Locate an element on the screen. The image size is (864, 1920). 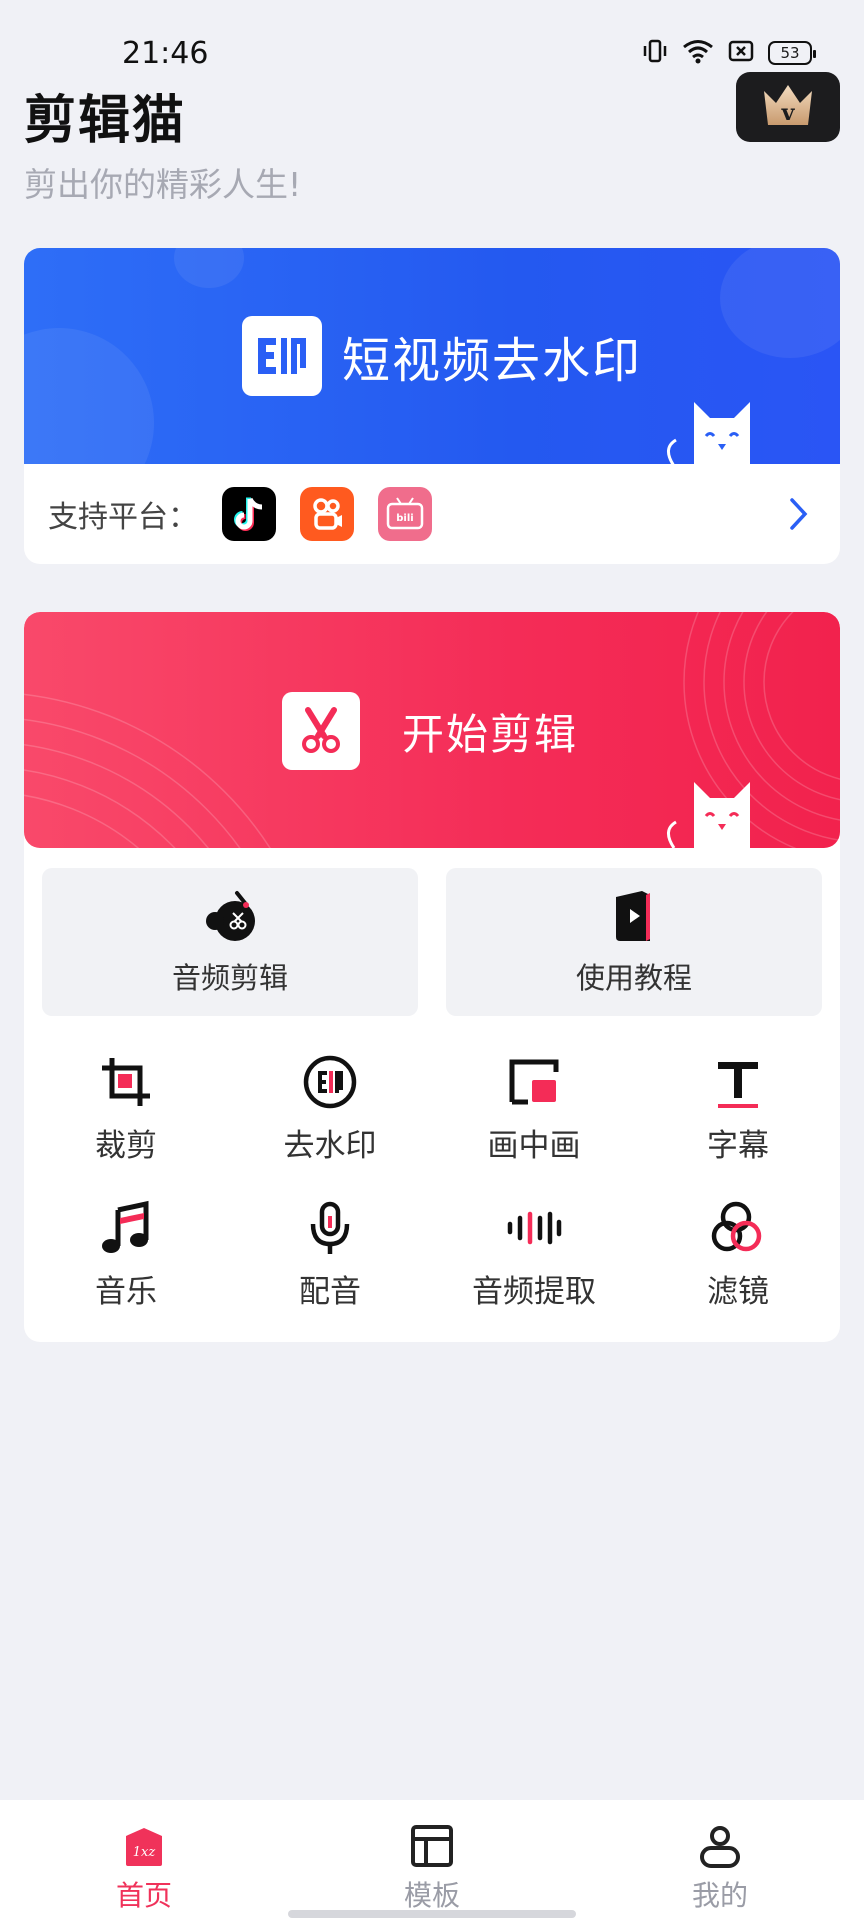
audio-edit-label: 音频剪辑 is located at coordinates (229, 978).